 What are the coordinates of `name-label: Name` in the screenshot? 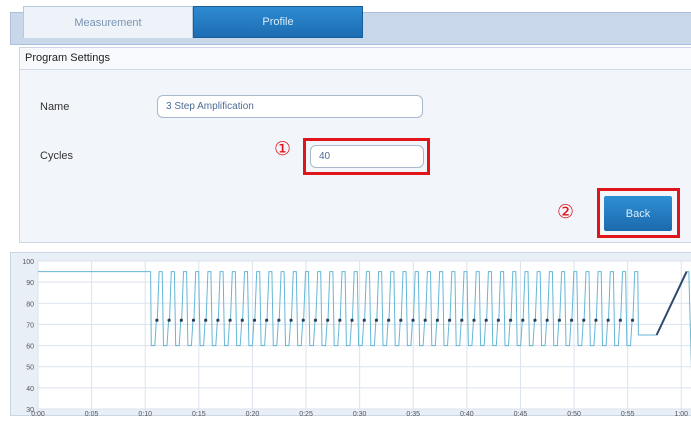 It's located at (55, 107).